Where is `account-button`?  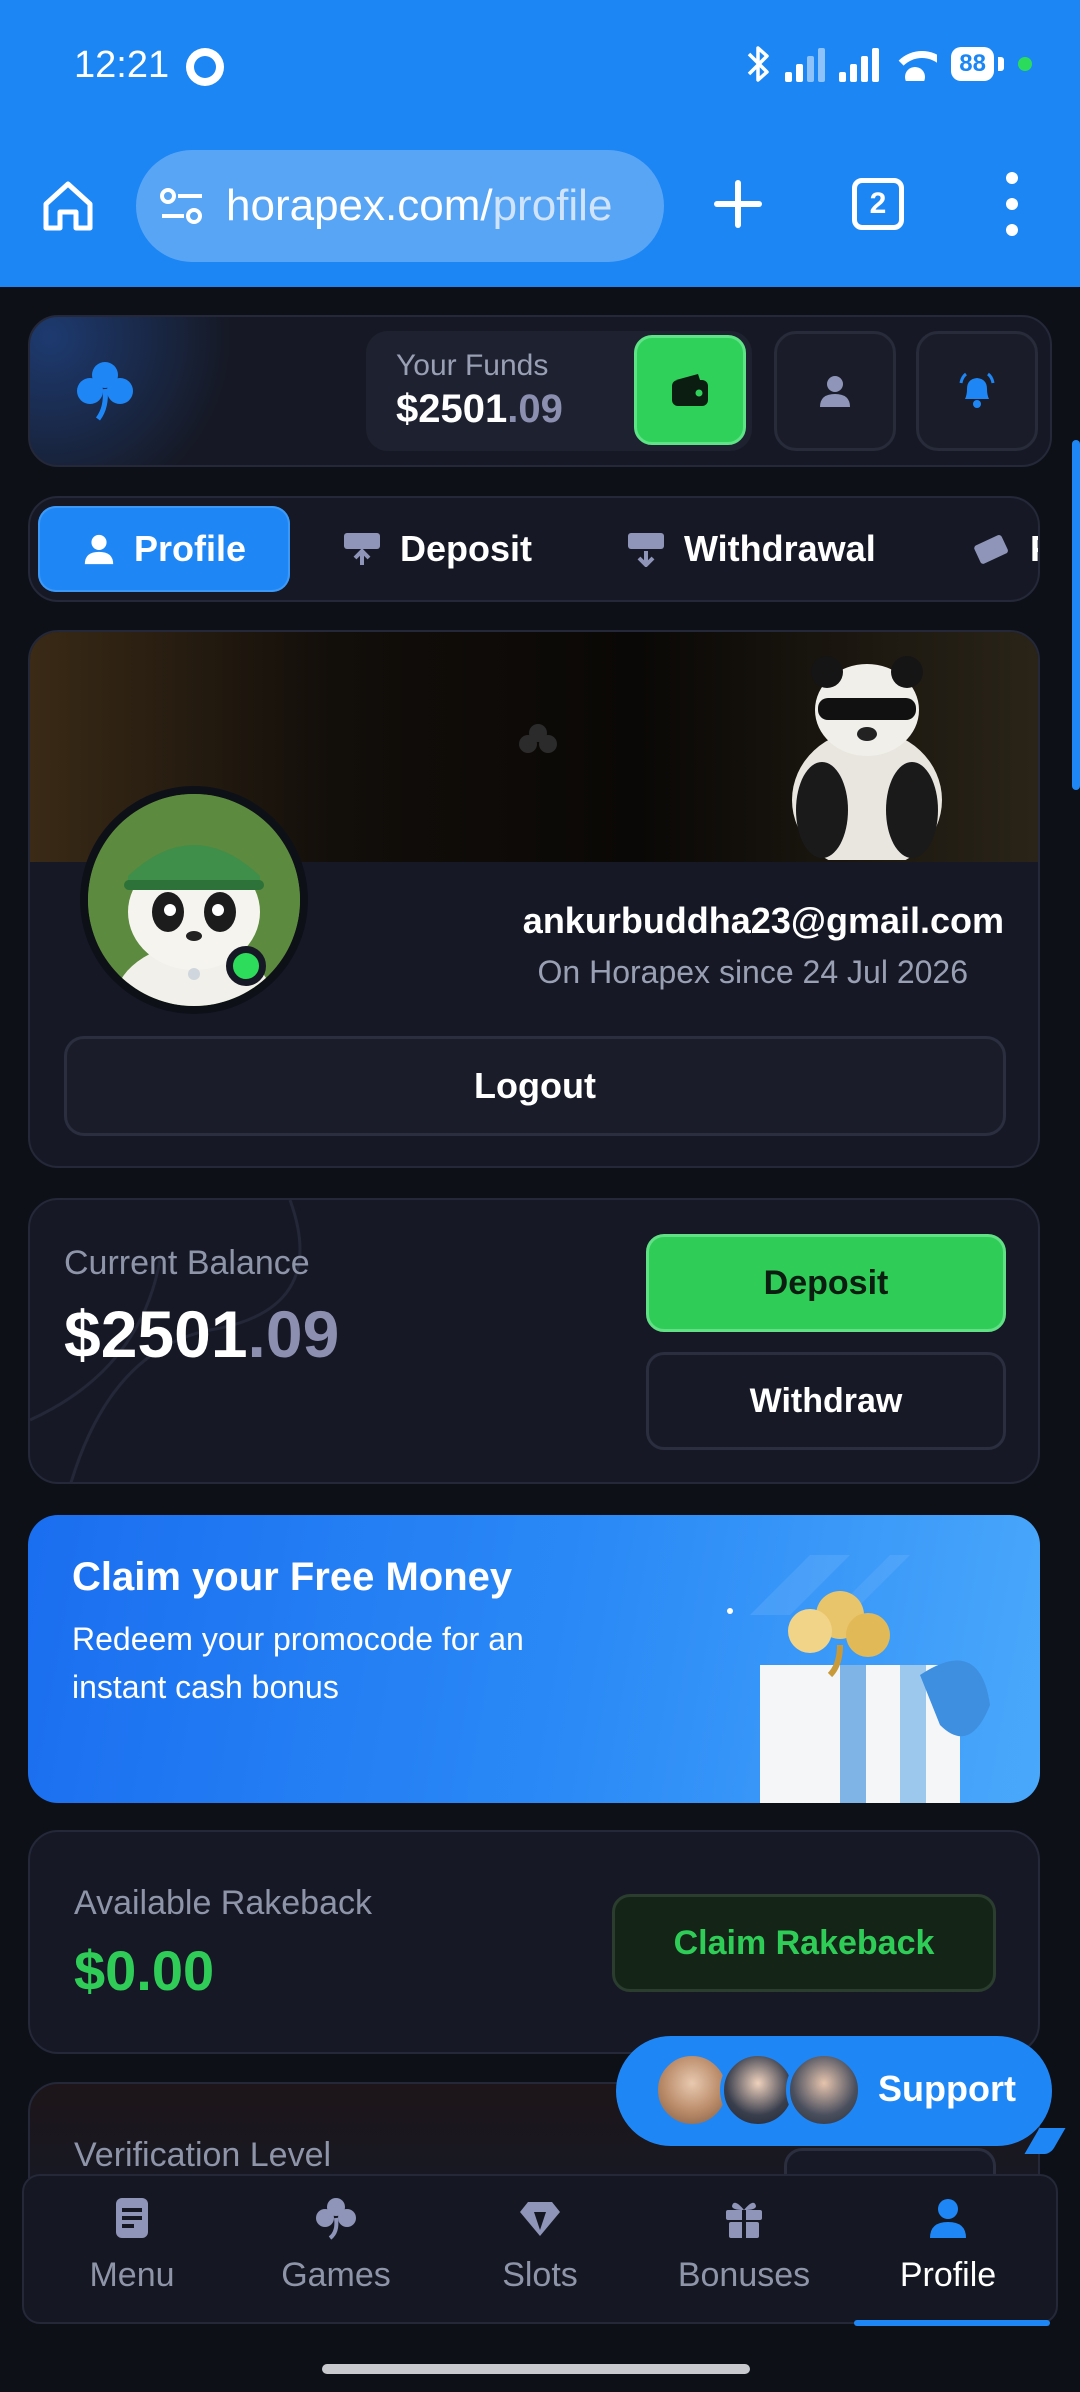 account-button is located at coordinates (835, 391).